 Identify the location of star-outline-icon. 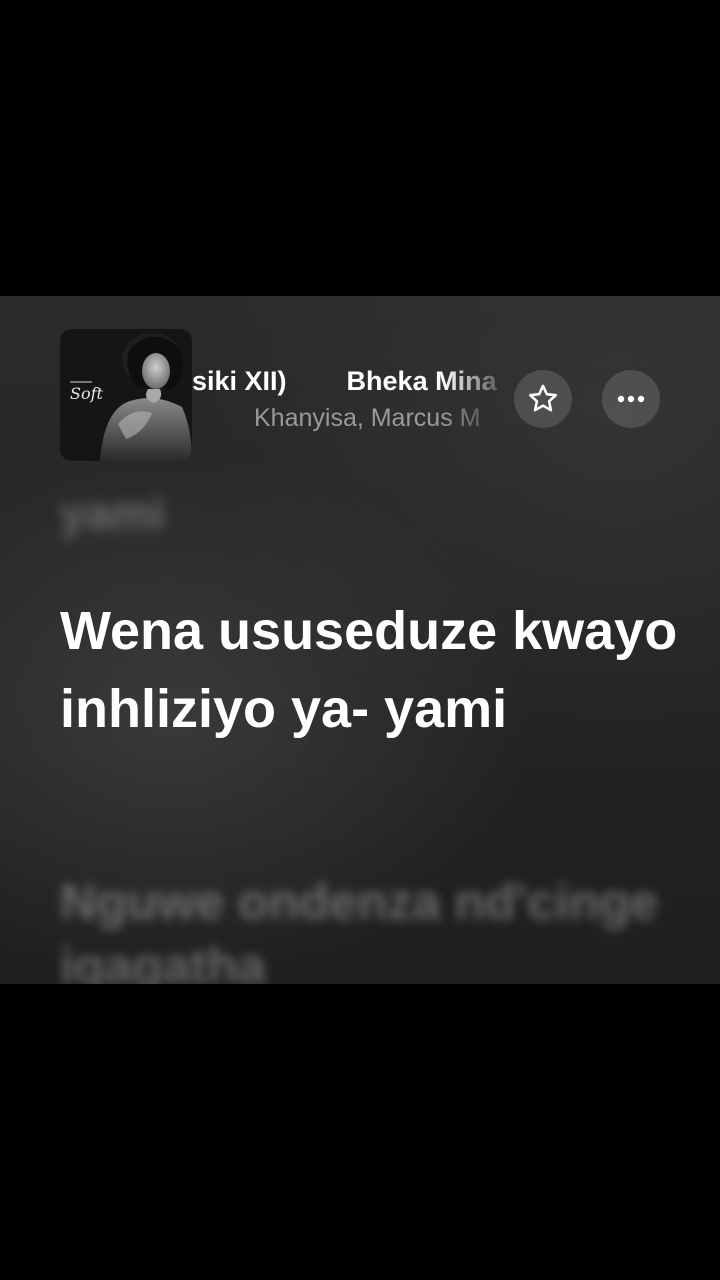
(543, 398).